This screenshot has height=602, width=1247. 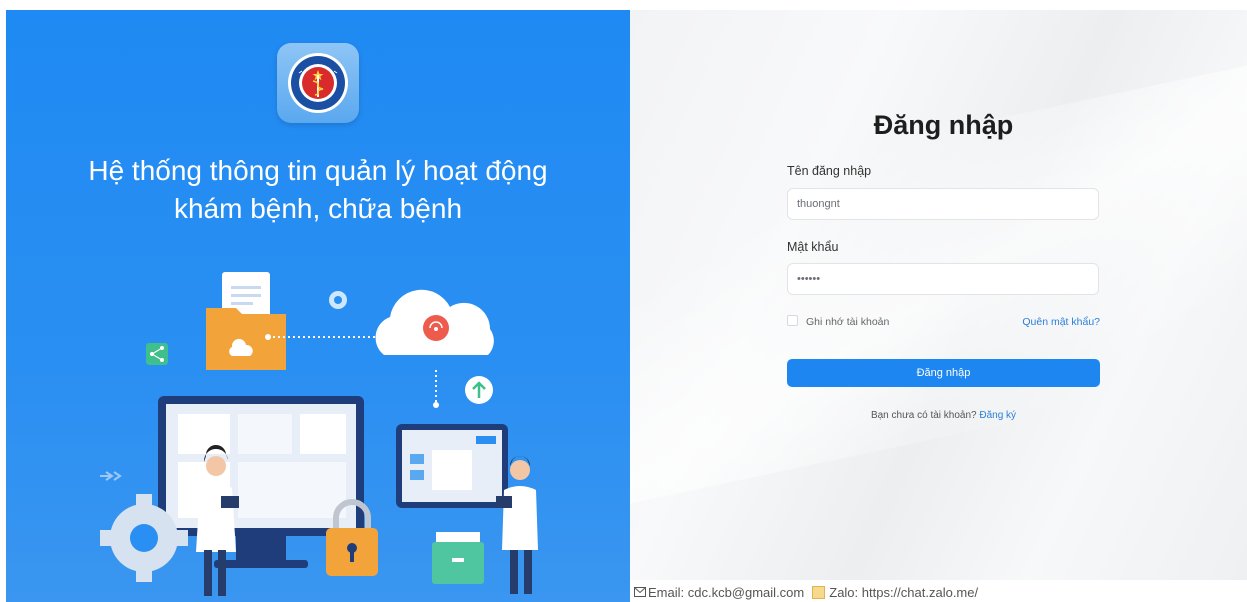 I want to click on register-prompt: Bạn chưa có tài khoản?, so click(x=923, y=415).